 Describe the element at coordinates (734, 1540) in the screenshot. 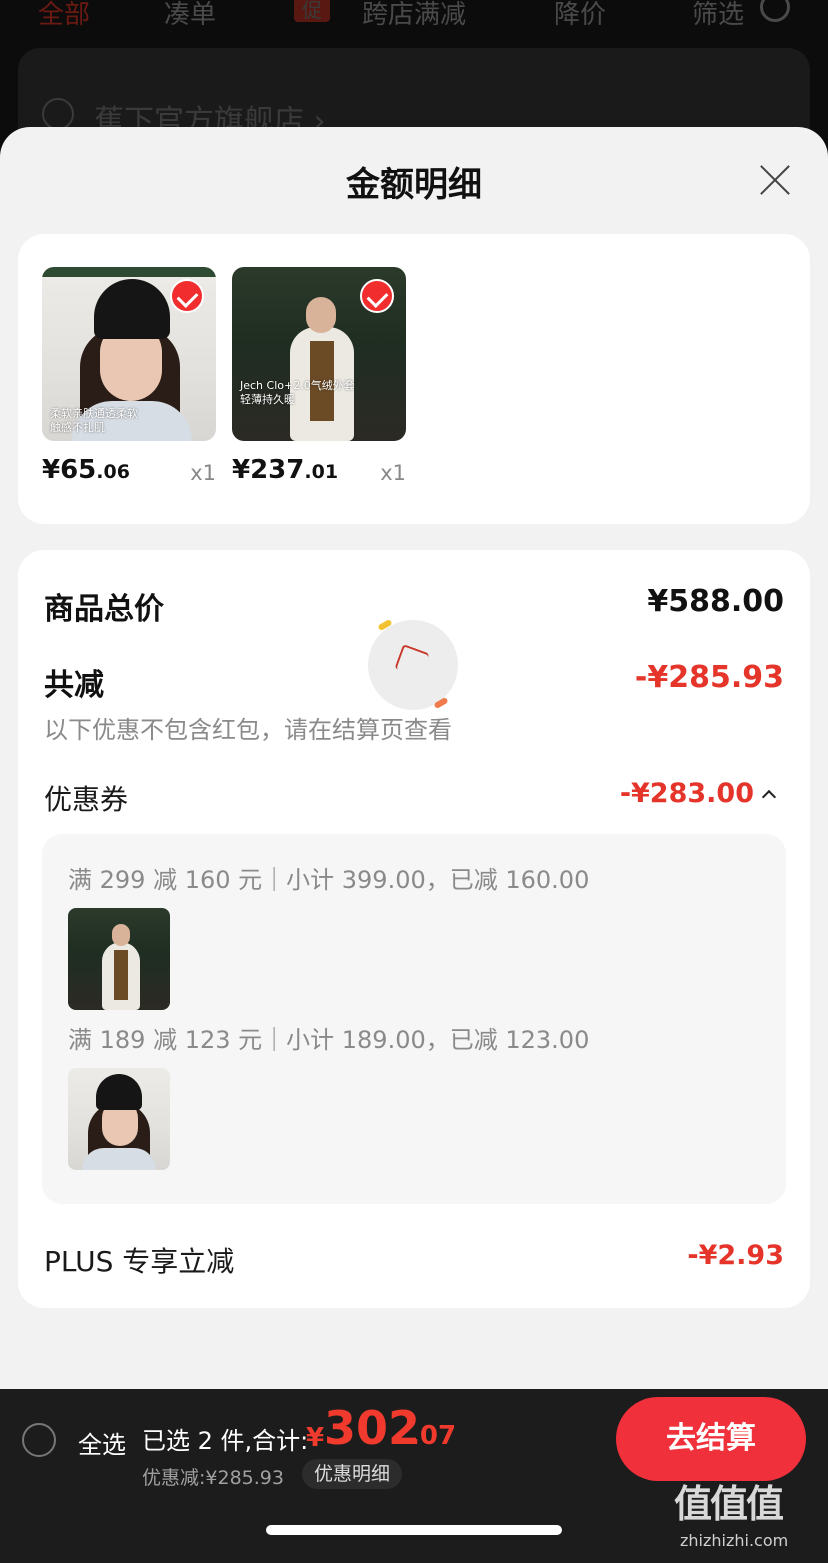

I see `watermark-url: zhizhizhi.com` at that location.